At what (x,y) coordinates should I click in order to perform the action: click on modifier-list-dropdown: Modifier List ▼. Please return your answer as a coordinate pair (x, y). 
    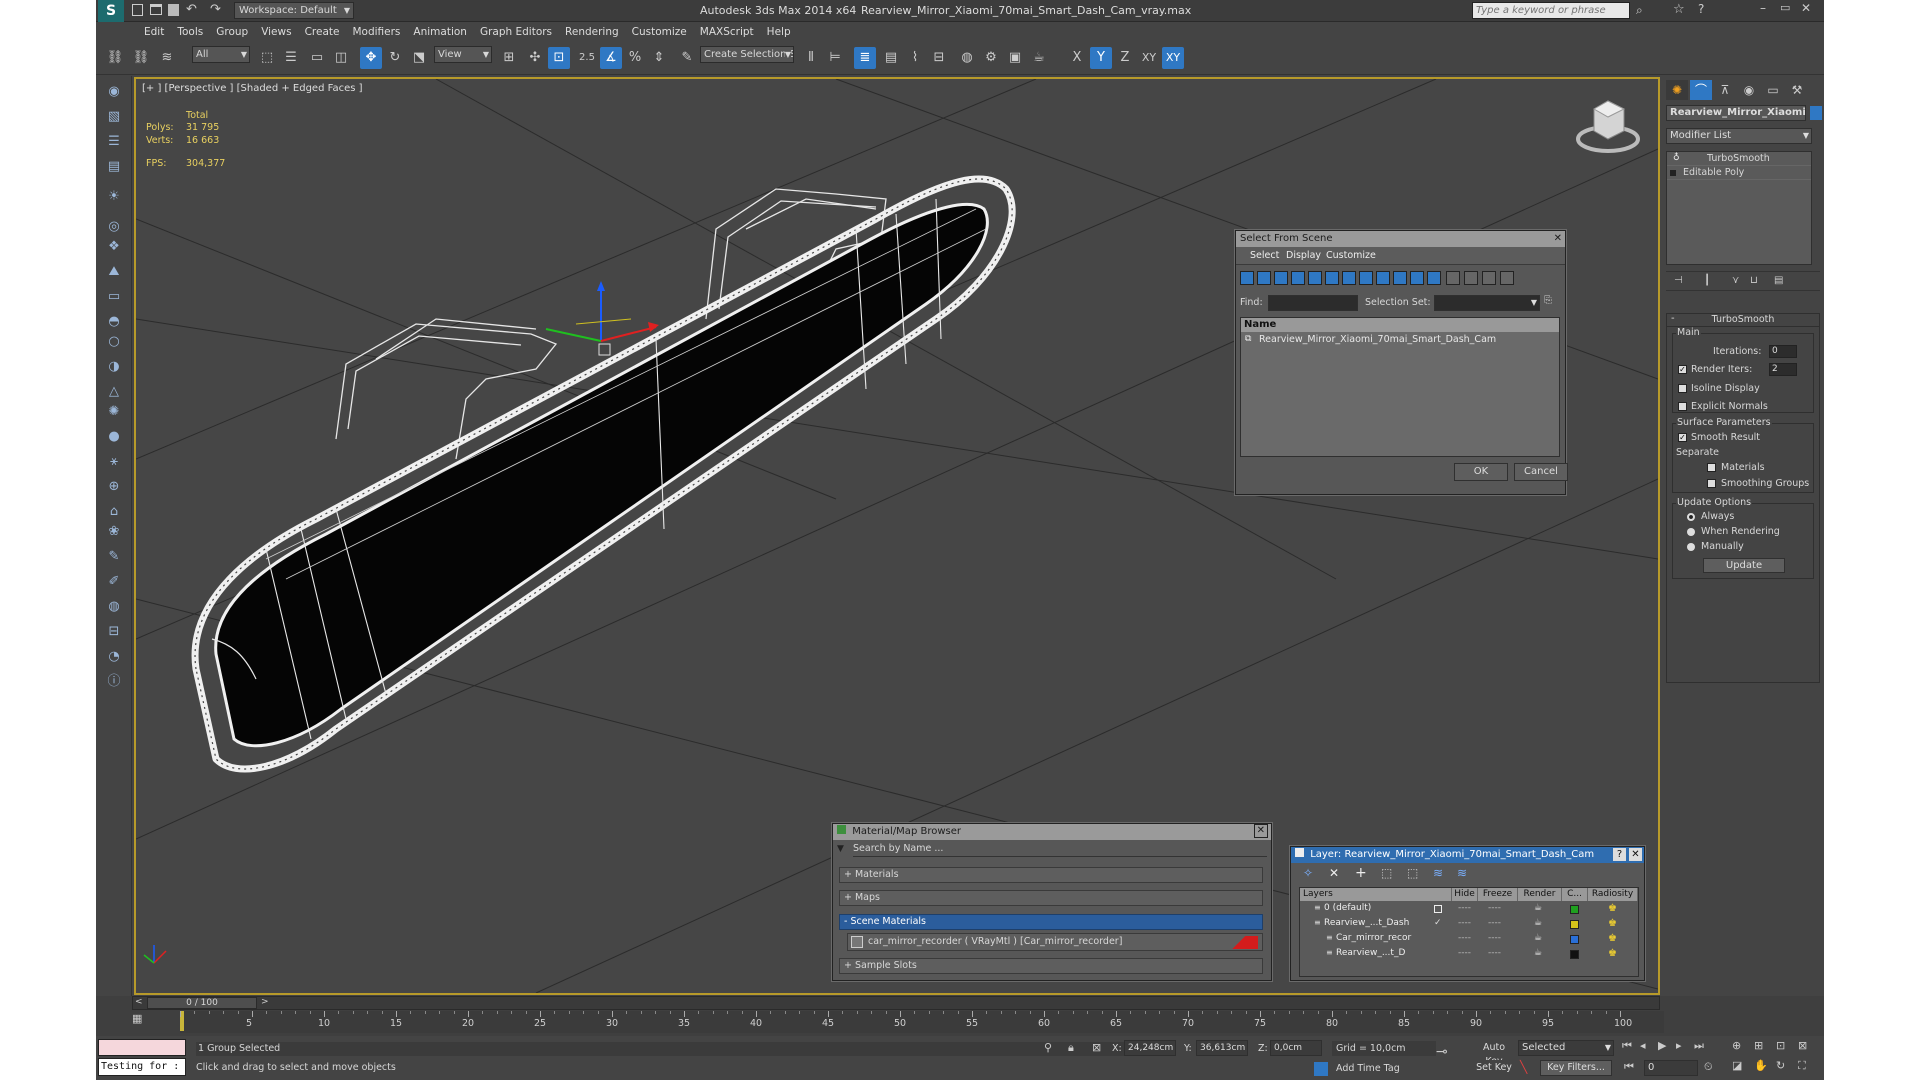
    Looking at the image, I should click on (1739, 136).